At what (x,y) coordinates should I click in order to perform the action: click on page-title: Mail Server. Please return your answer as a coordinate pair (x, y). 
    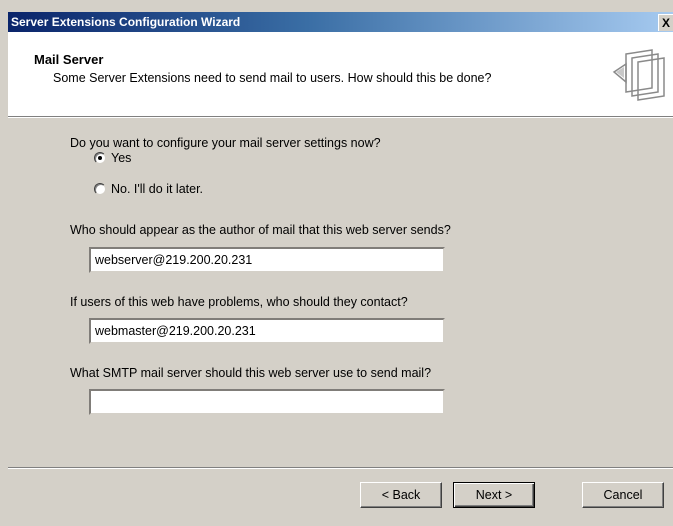
    Looking at the image, I should click on (69, 59).